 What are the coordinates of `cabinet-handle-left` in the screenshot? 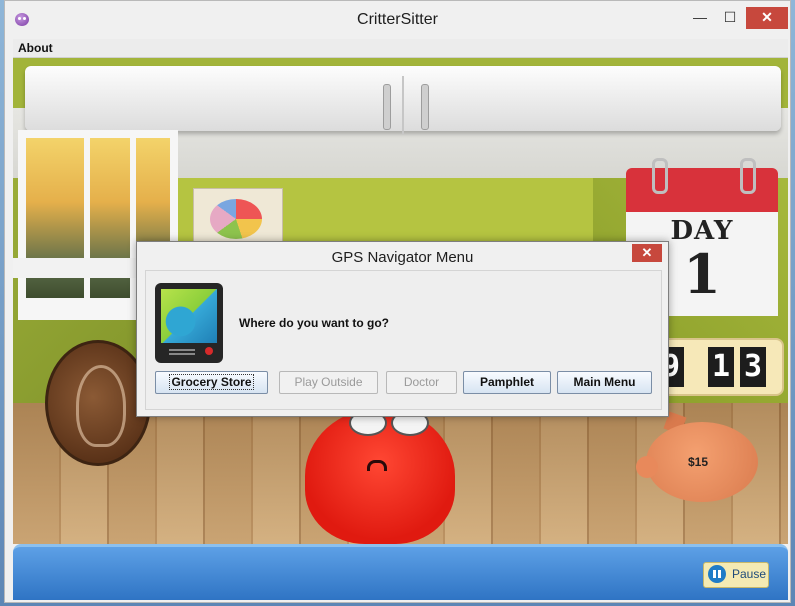 It's located at (387, 107).